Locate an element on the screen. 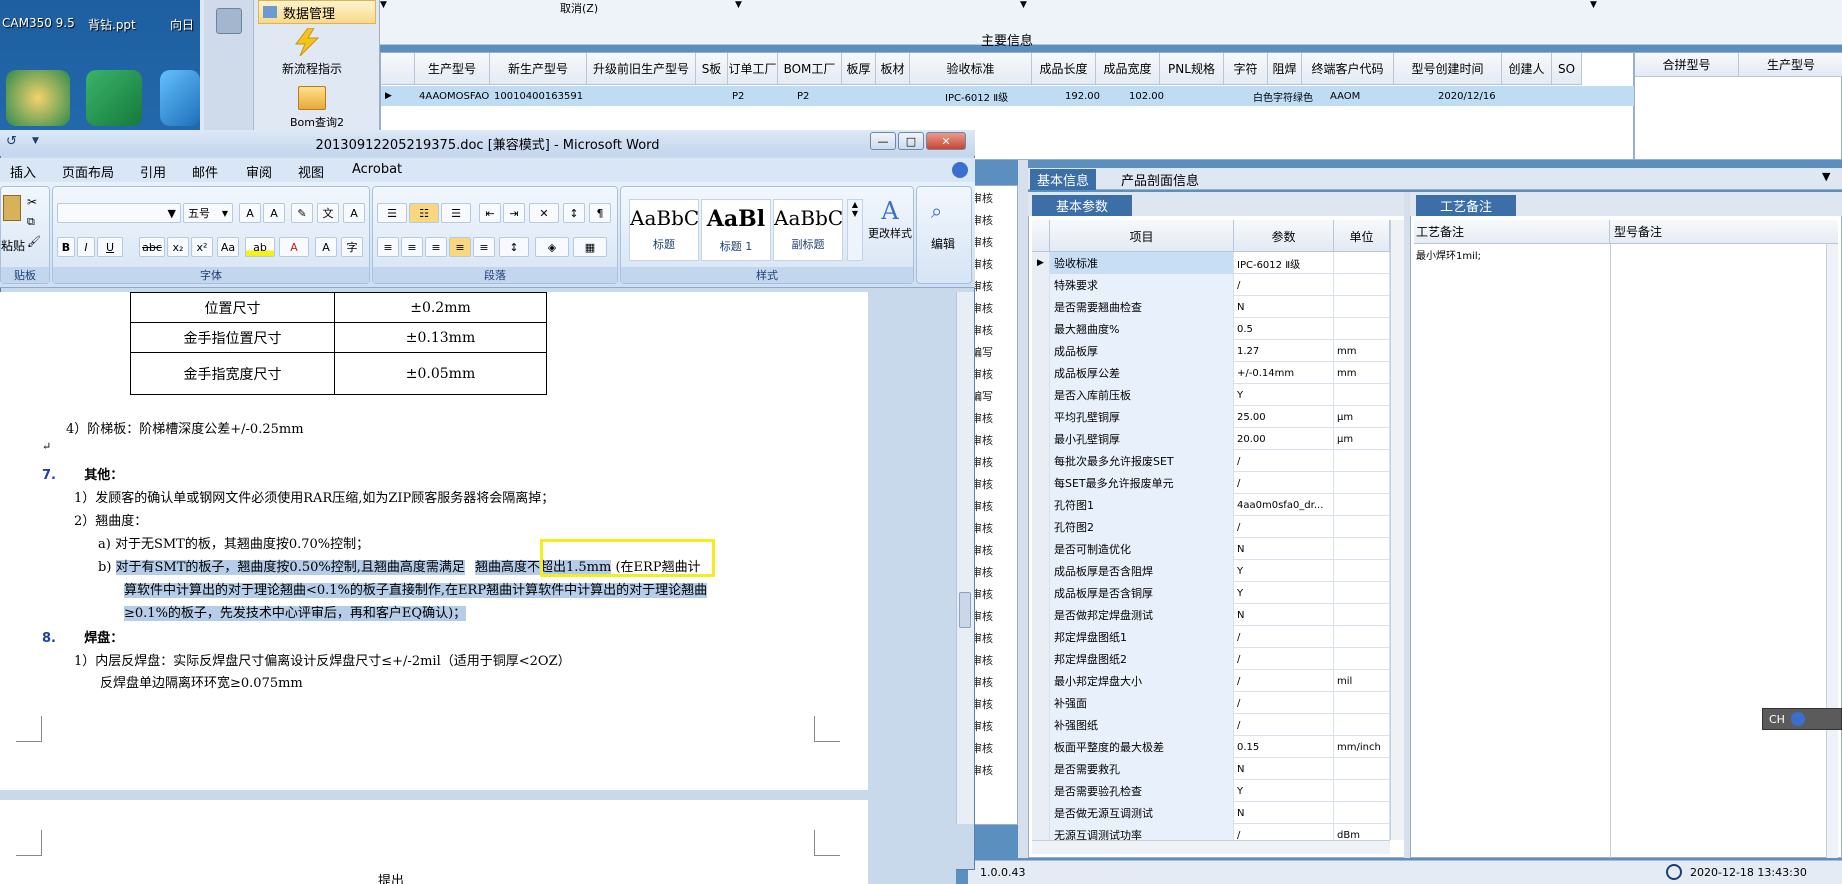 This screenshot has width=1842, height=884. param-row: 最小邦定焊盘大小 / mil is located at coordinates (1211, 681).